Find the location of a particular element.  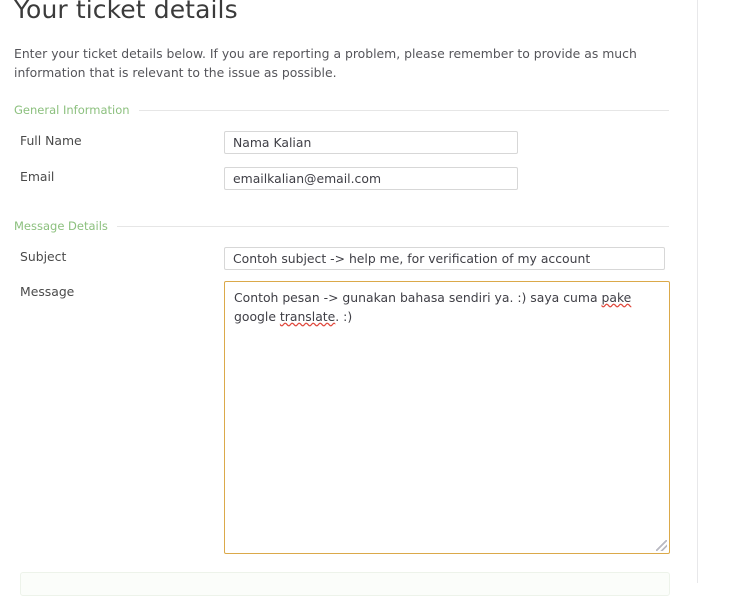

message-misspelled-word: translate is located at coordinates (307, 316).